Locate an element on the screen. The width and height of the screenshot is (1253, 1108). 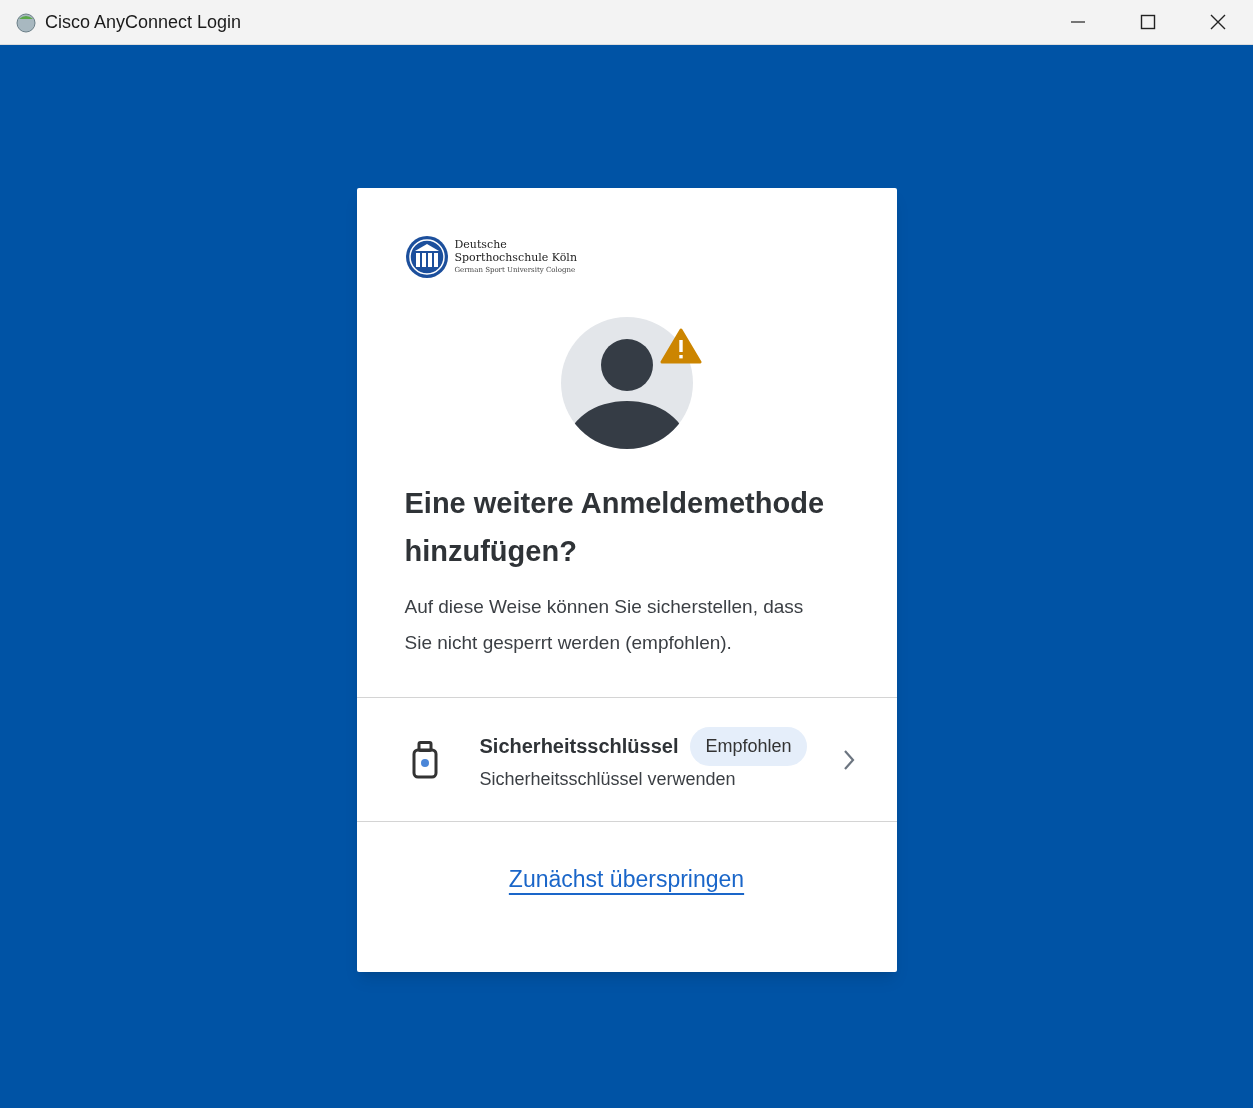
user-avatar-icon is located at coordinates (626, 383).